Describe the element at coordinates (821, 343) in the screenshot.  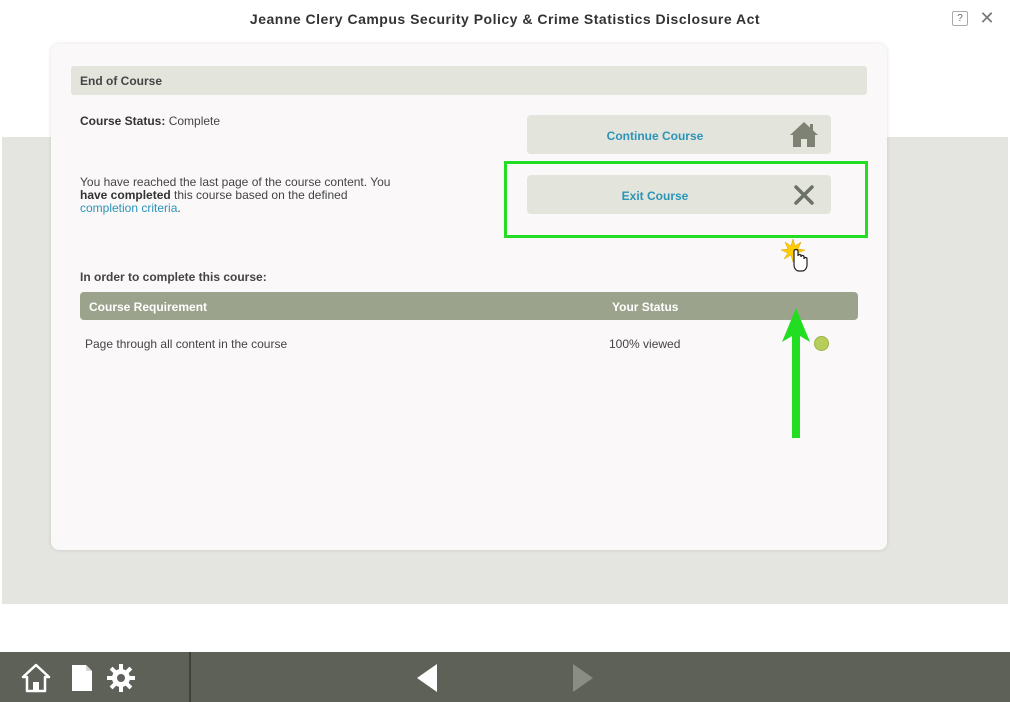
I see `status-indicator-icon` at that location.